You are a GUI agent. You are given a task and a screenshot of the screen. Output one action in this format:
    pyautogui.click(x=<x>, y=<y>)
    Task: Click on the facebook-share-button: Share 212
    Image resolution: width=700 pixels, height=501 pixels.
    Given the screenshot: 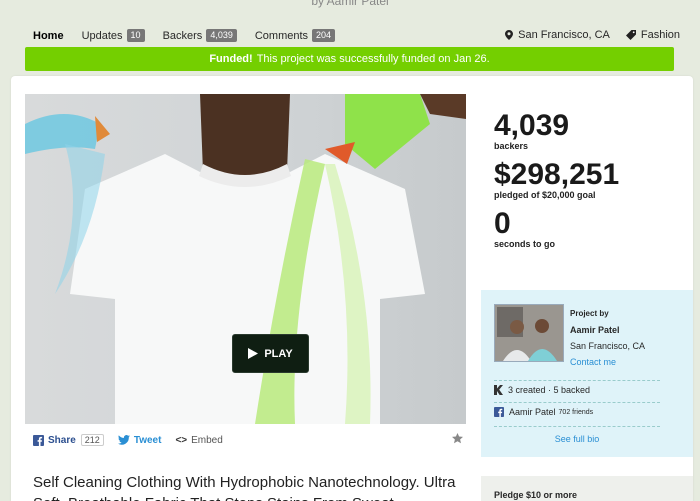 What is the action you would take?
    pyautogui.click(x=68, y=440)
    